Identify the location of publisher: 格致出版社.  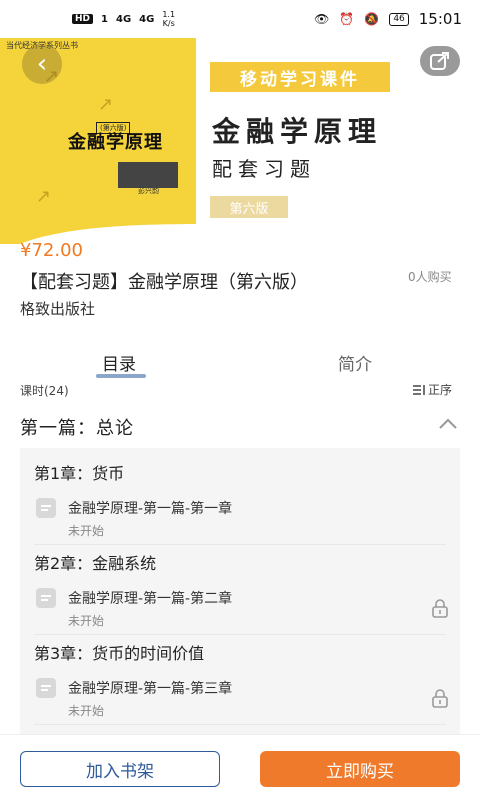
(58, 309).